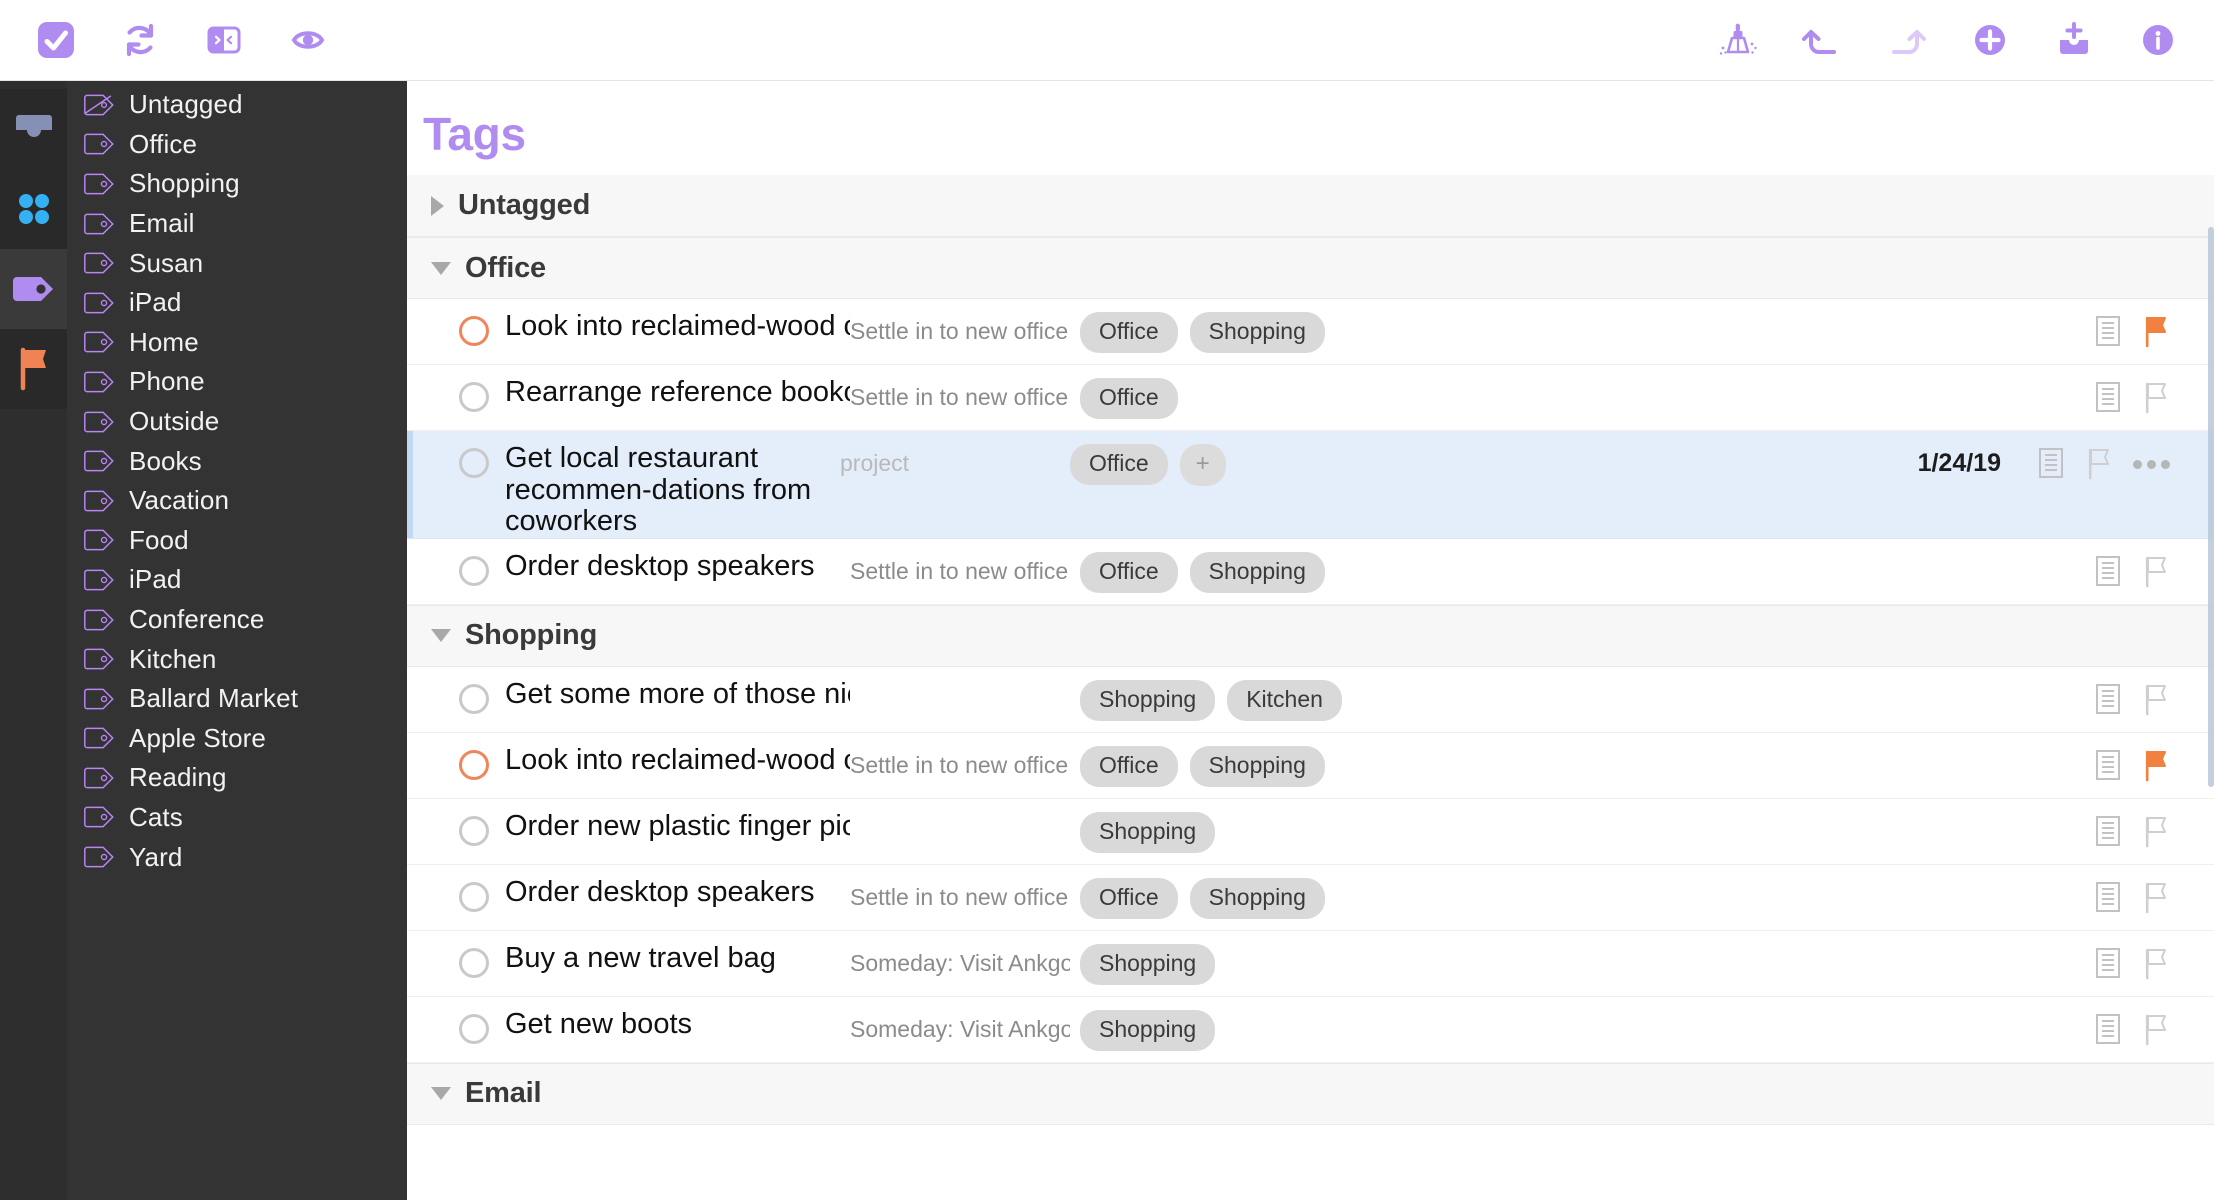 The height and width of the screenshot is (1200, 2214). I want to click on sidebar-item-home: Home, so click(237, 343).